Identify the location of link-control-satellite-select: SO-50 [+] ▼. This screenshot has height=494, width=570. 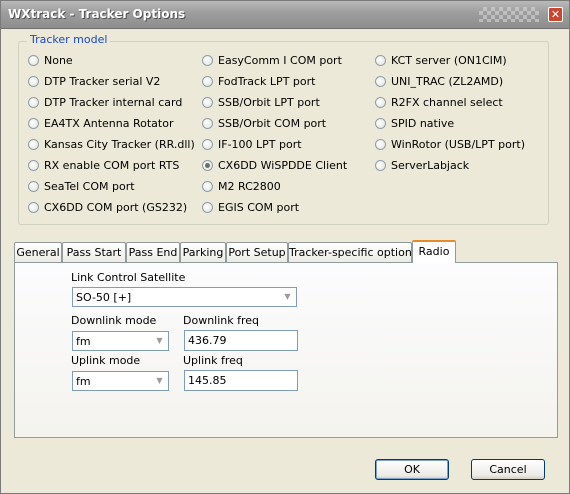
(184, 297).